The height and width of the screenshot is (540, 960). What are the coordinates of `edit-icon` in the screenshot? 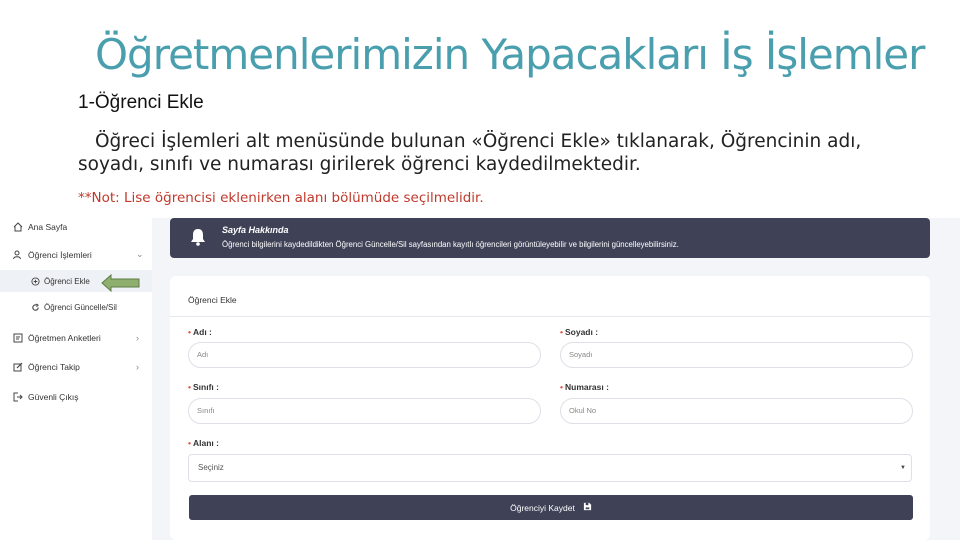 It's located at (17, 366).